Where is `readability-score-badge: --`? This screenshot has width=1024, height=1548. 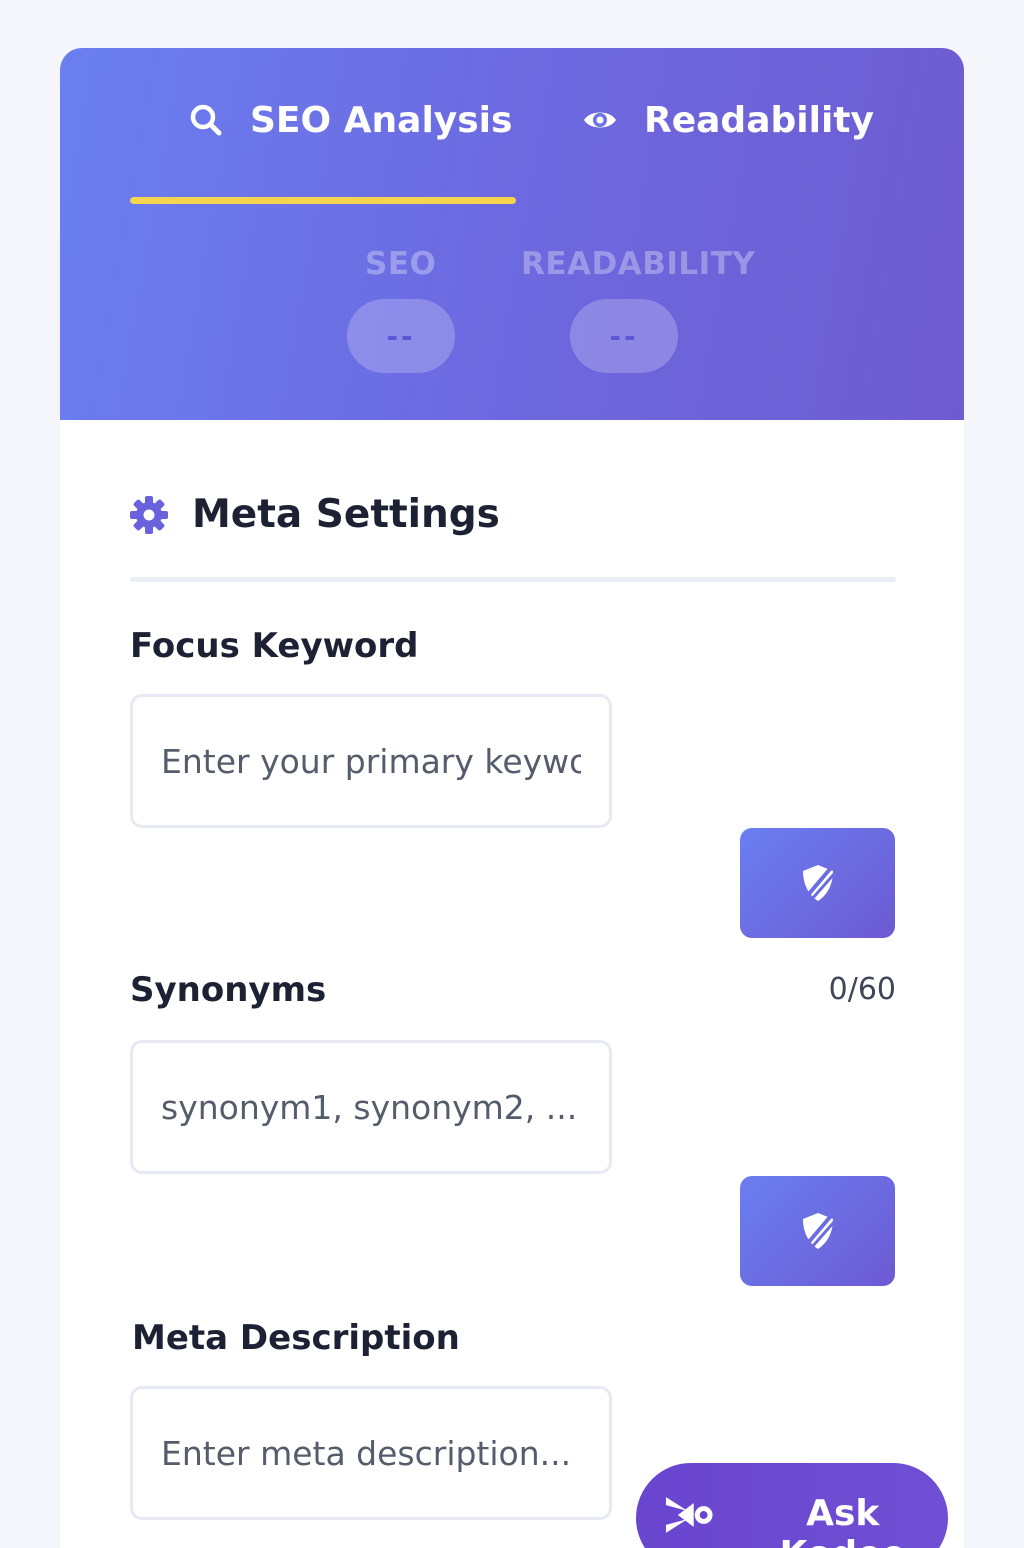 readability-score-badge: -- is located at coordinates (624, 336).